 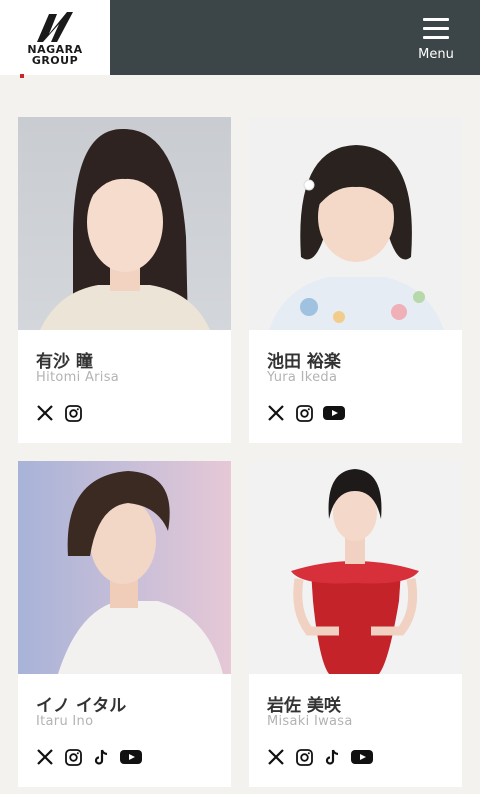 I want to click on nagara-group-logo: NAGARA GROUP, so click(x=55, y=37).